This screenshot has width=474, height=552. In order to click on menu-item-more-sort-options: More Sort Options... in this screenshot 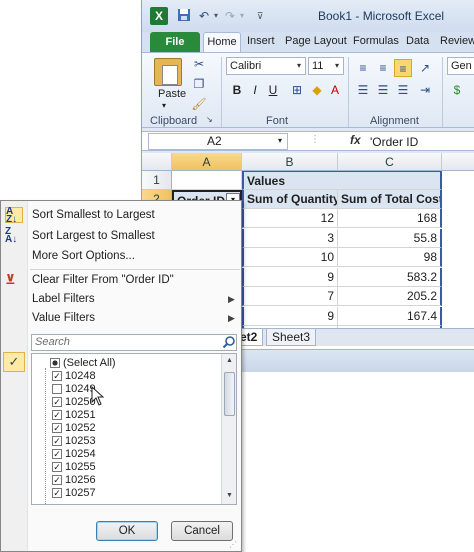, I will do `click(121, 256)`.